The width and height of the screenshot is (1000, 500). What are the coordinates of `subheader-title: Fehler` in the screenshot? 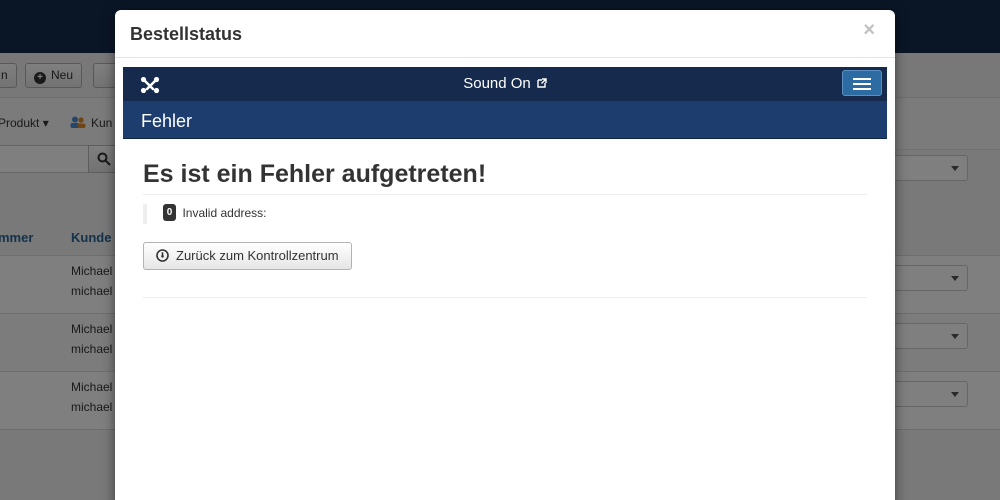 It's located at (167, 121).